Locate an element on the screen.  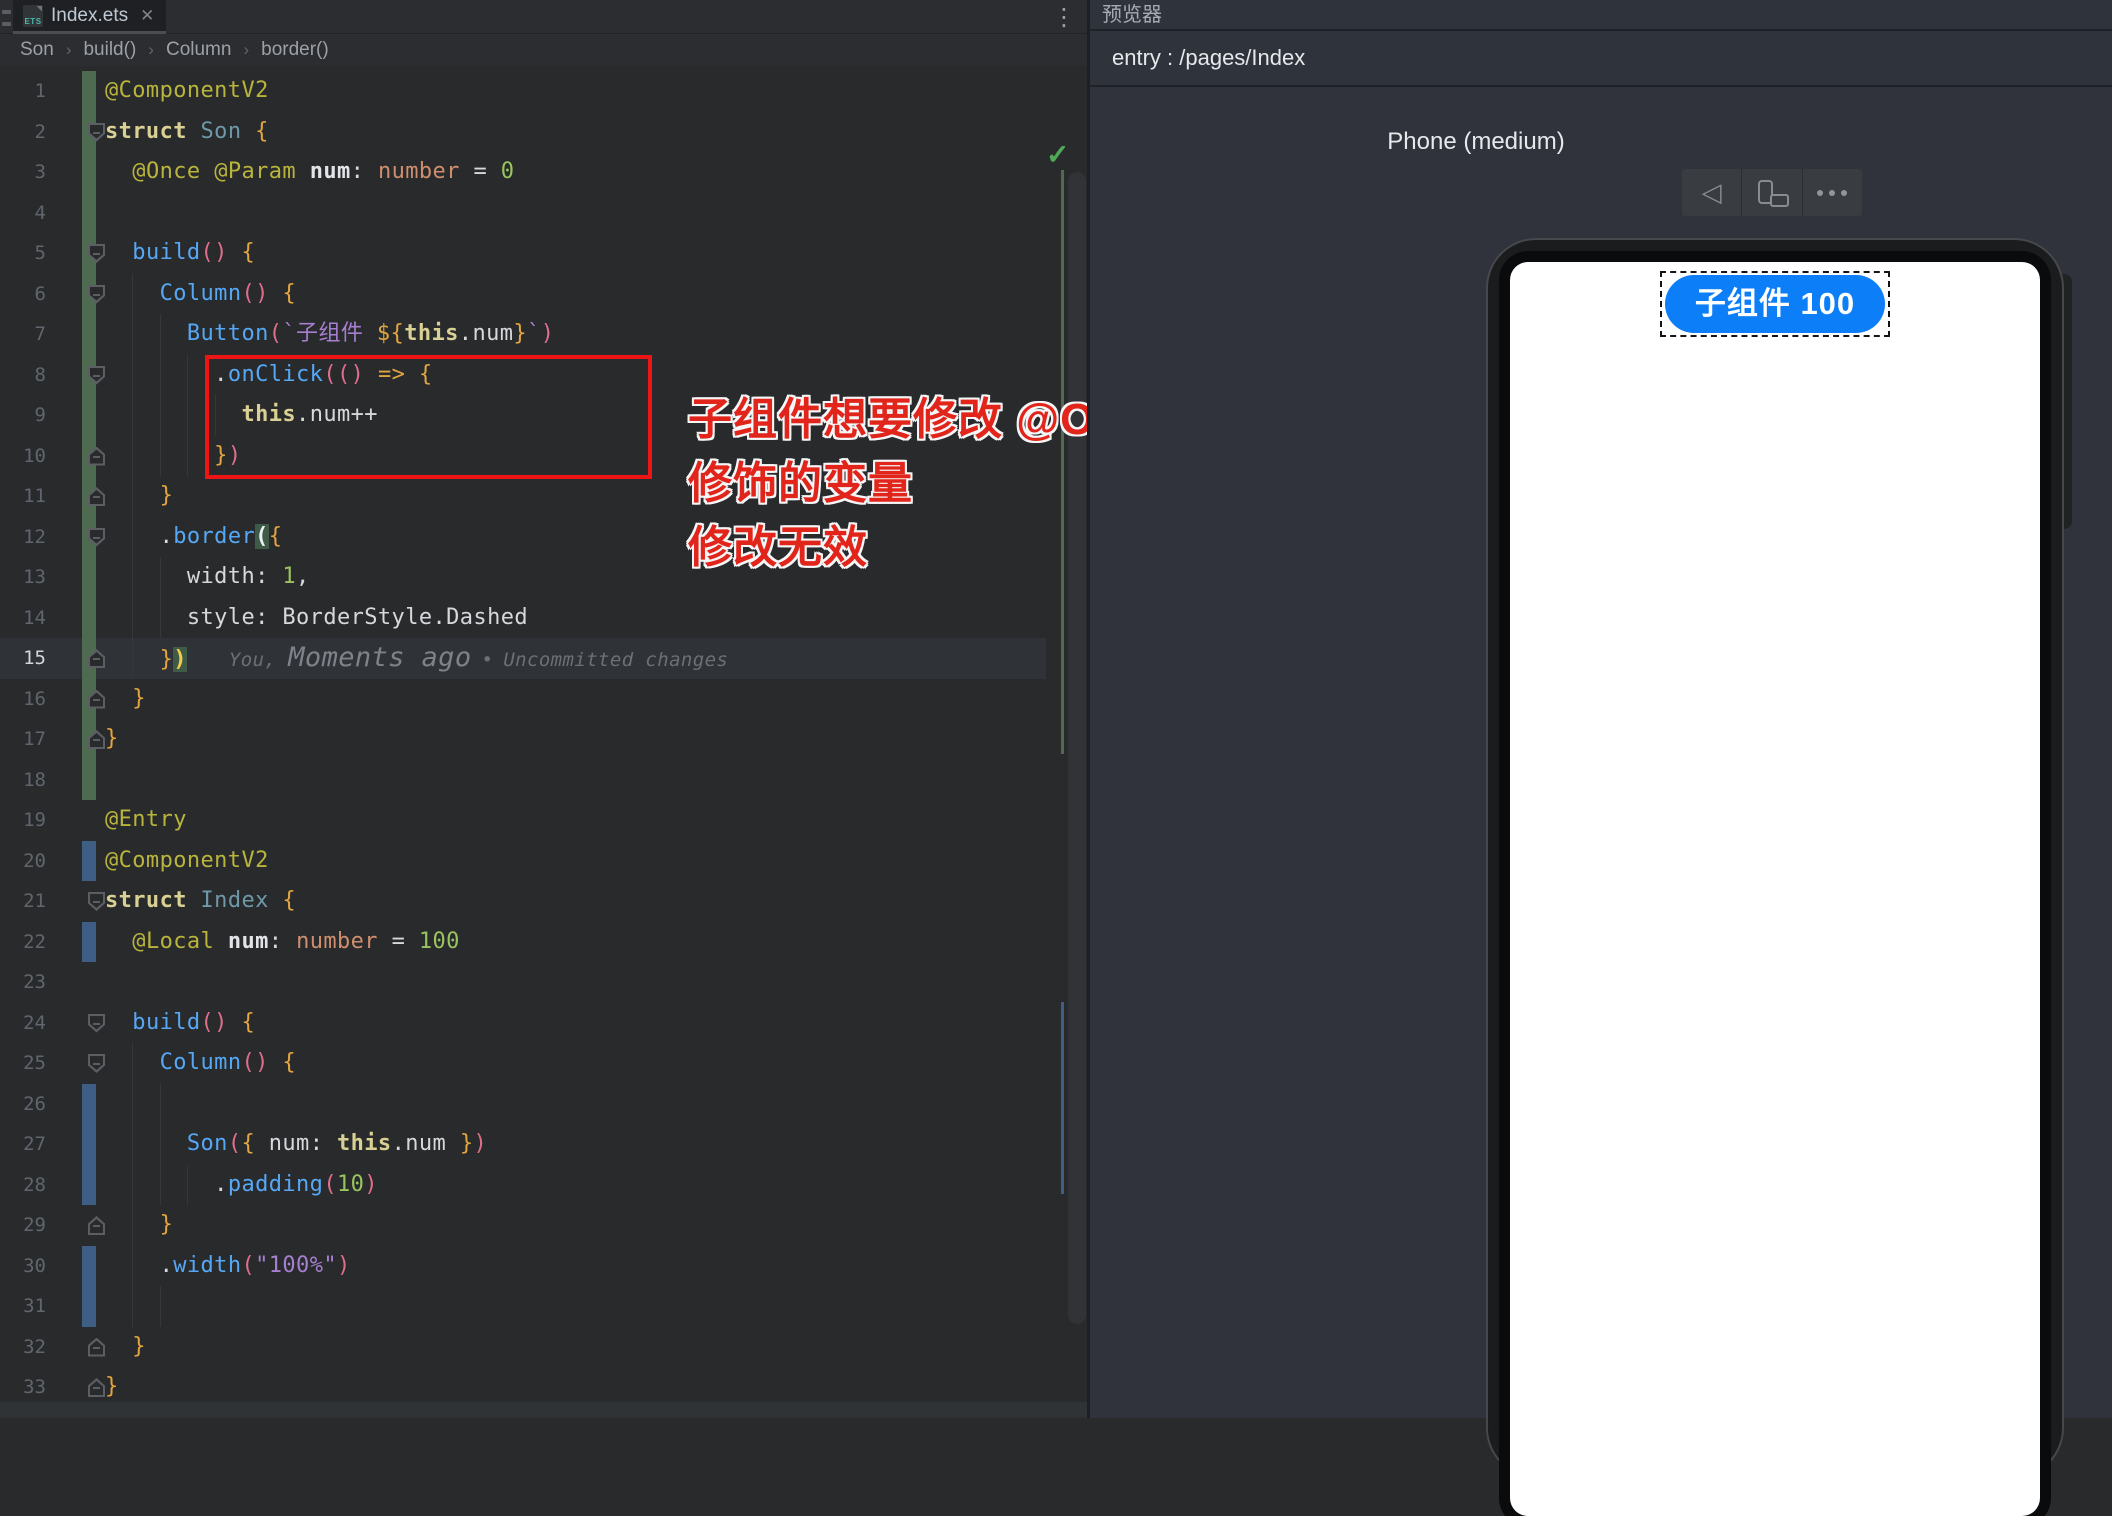
line-number: 21 is located at coordinates (34, 901).